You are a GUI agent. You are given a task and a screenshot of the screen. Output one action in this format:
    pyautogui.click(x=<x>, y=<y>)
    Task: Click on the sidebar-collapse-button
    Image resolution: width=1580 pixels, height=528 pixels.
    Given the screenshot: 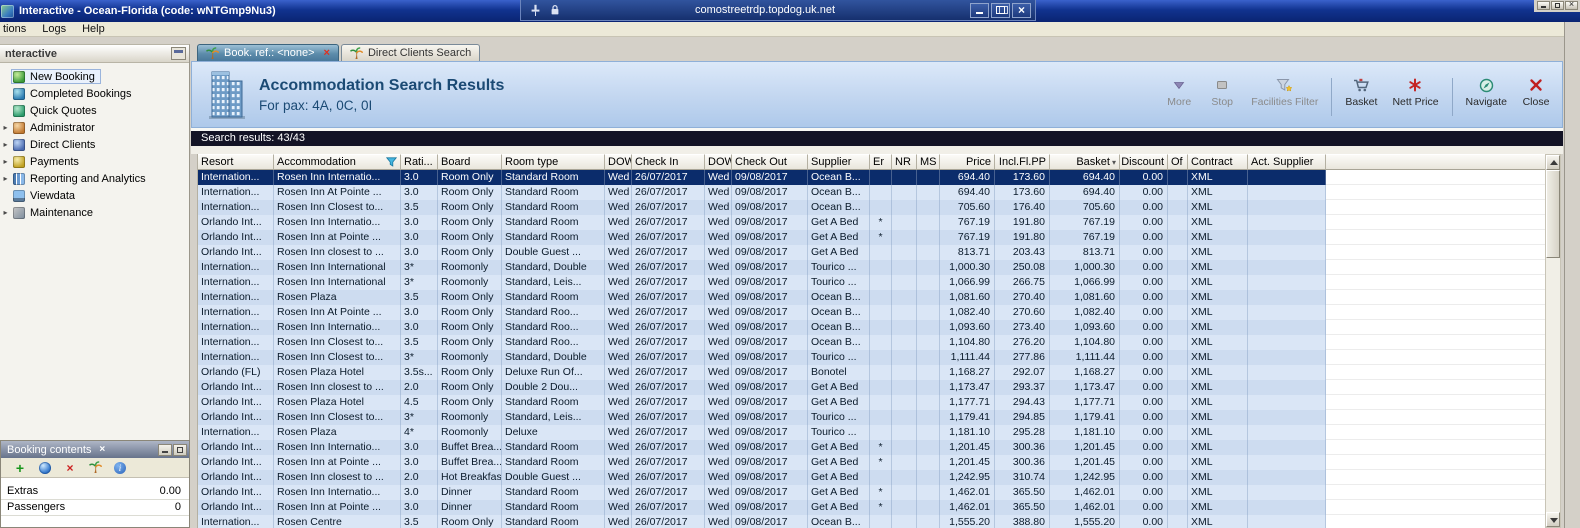 What is the action you would take?
    pyautogui.click(x=178, y=53)
    